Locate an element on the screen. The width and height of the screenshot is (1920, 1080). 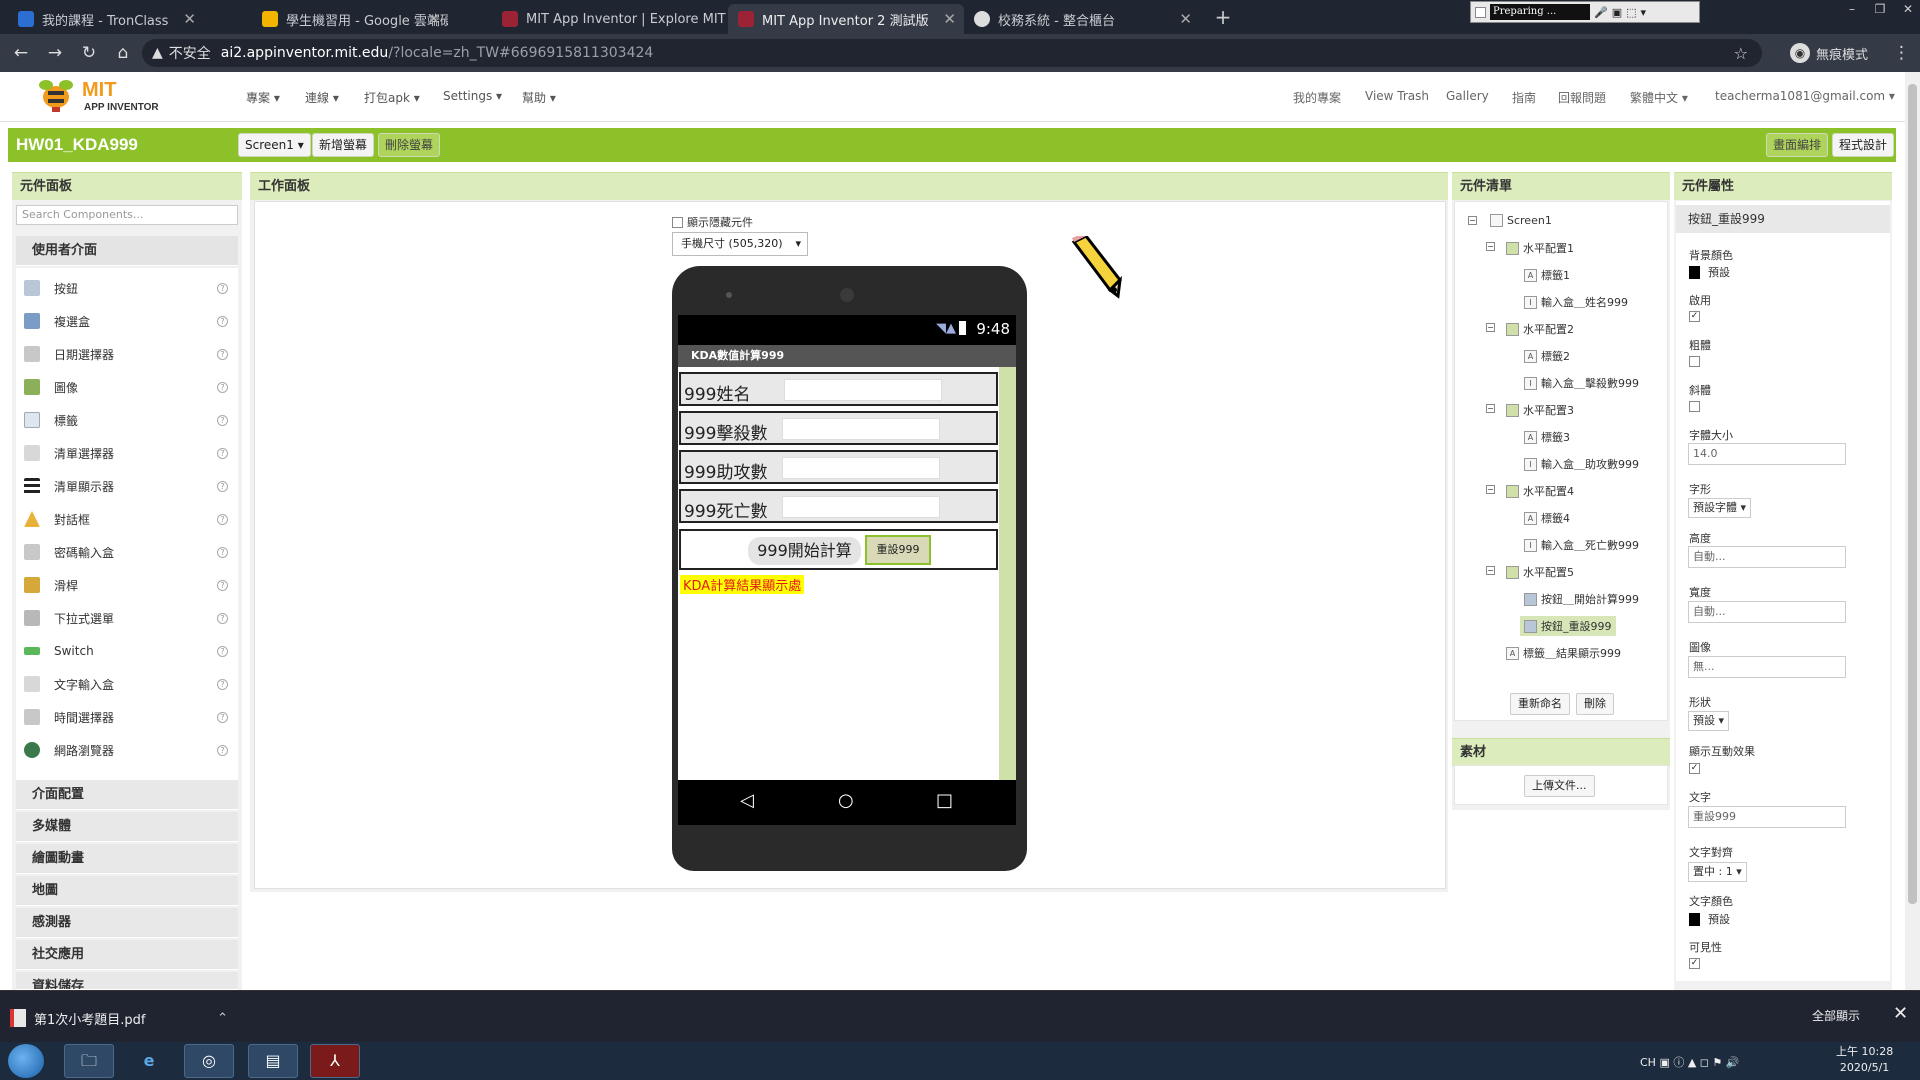
recorder-stop-icon is located at coordinates (1480, 12).